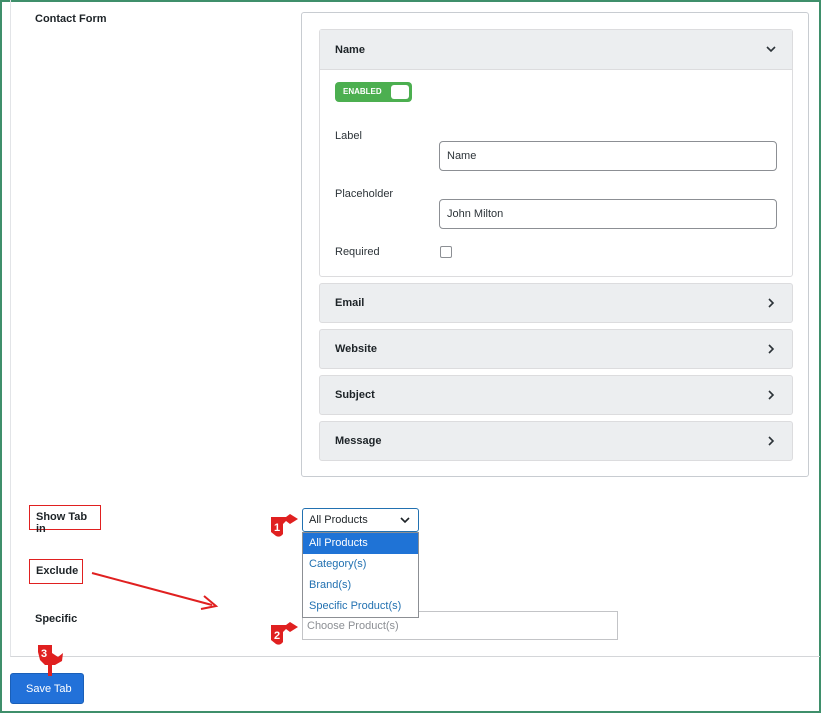 This screenshot has width=821, height=713. What do you see at coordinates (350, 50) in the screenshot?
I see `accordion-title: Name` at bounding box center [350, 50].